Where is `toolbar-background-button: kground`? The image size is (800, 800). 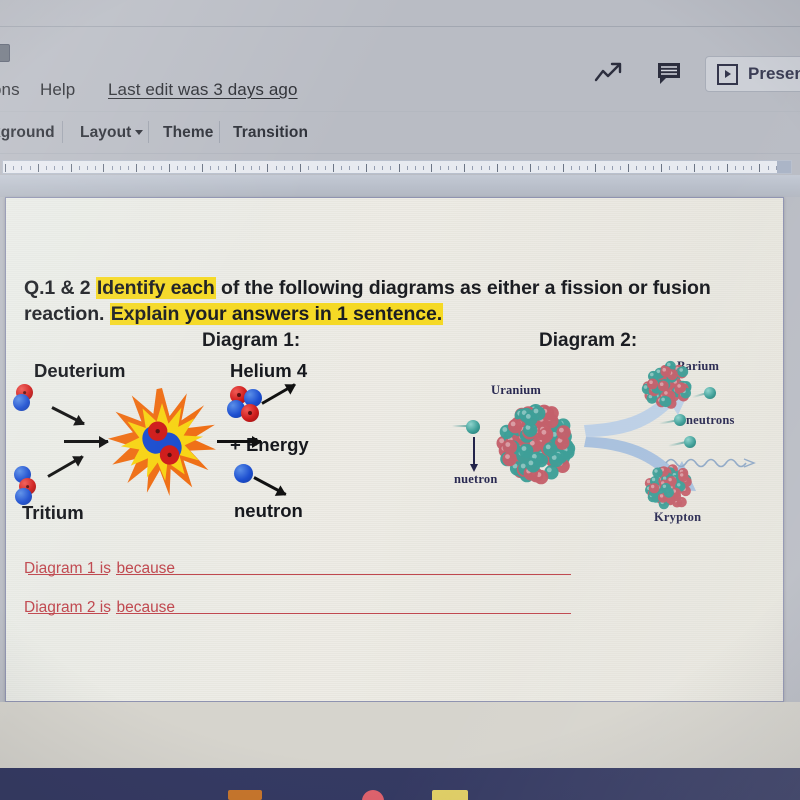
toolbar-background-button: kground is located at coordinates (27, 133).